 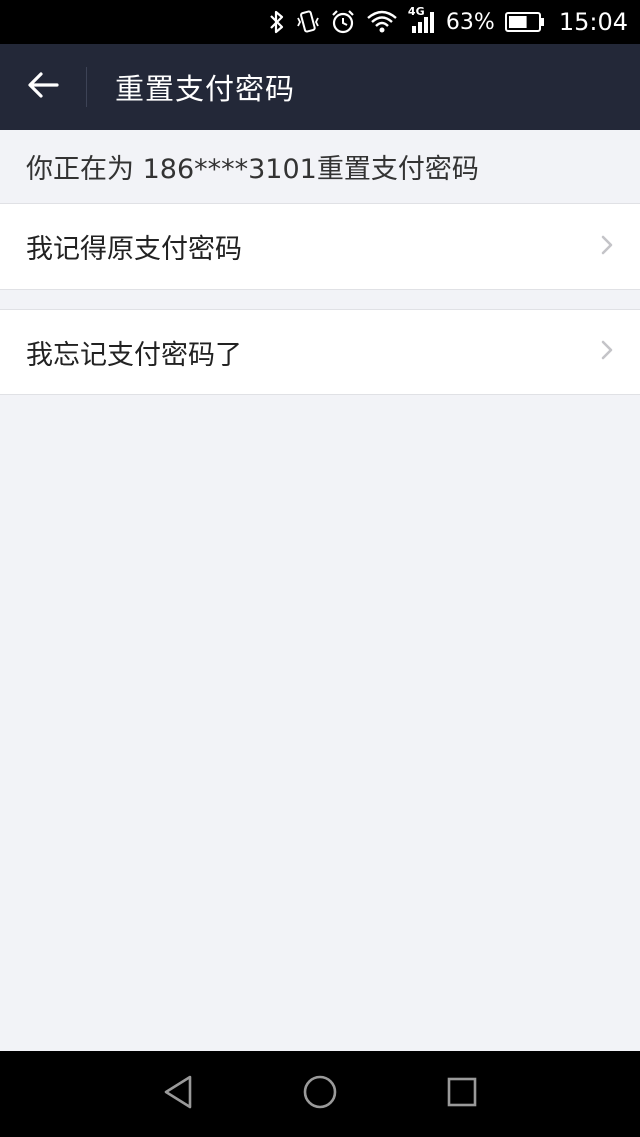 I want to click on nav-back-button, so click(x=178, y=1094).